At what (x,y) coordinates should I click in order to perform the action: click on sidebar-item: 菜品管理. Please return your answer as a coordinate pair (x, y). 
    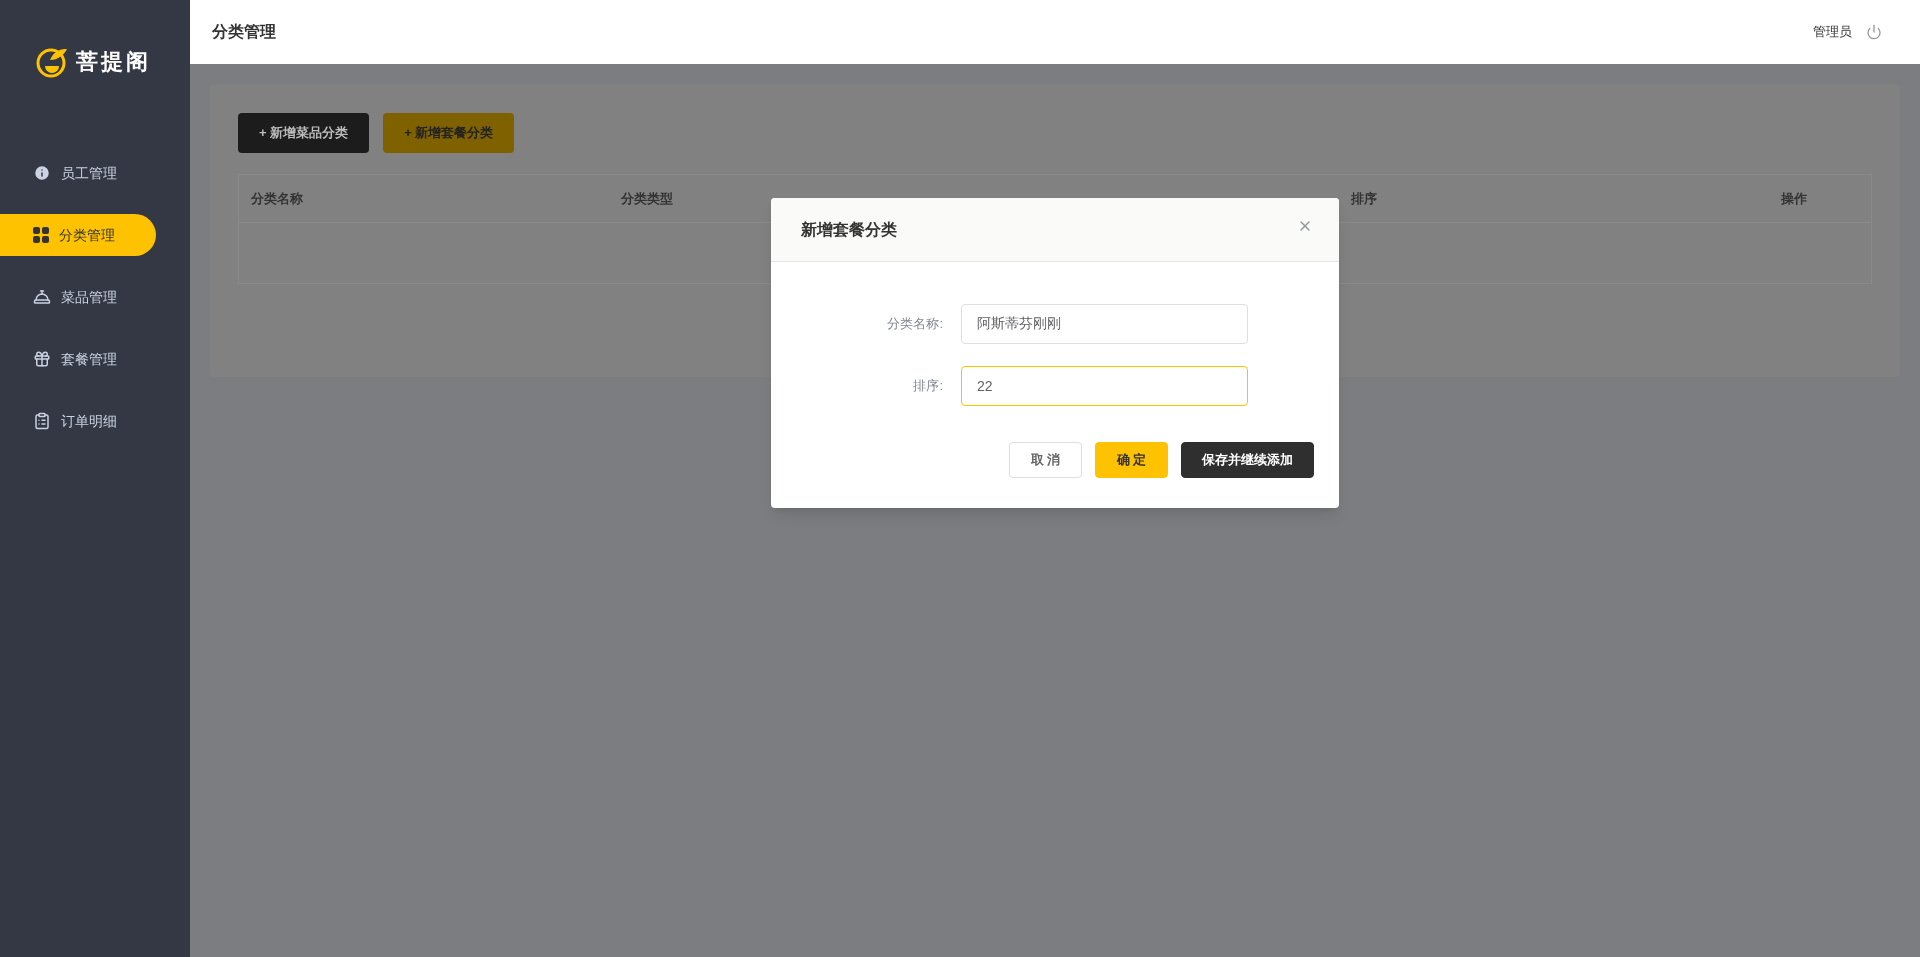
    Looking at the image, I should click on (78, 297).